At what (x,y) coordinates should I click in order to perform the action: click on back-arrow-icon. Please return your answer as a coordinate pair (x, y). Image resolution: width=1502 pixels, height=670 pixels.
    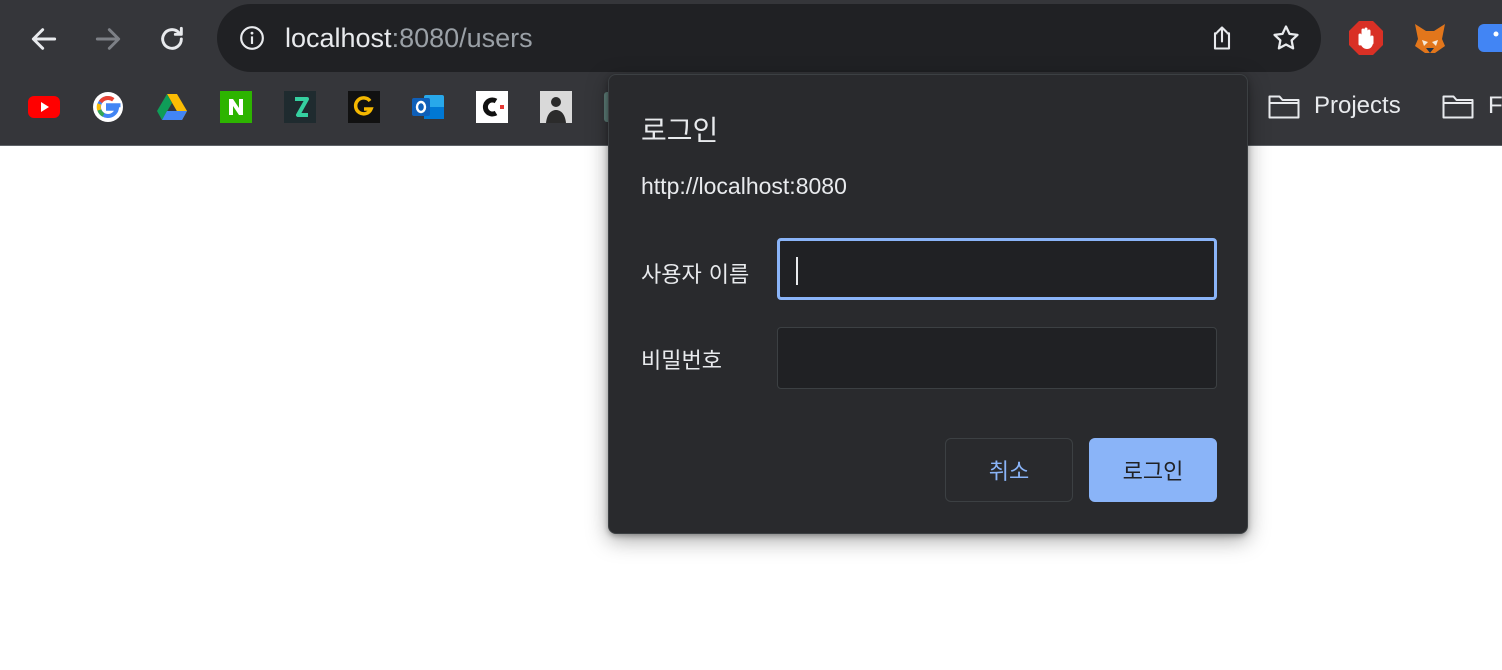
    Looking at the image, I should click on (44, 39).